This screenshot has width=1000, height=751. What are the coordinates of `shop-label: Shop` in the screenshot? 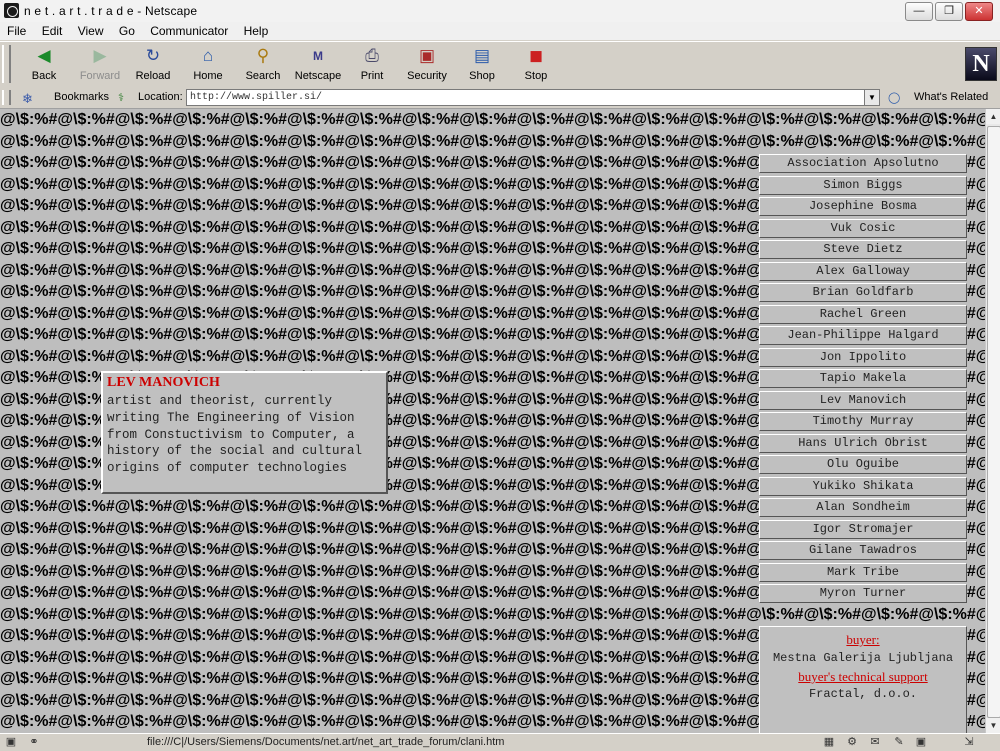 It's located at (482, 76).